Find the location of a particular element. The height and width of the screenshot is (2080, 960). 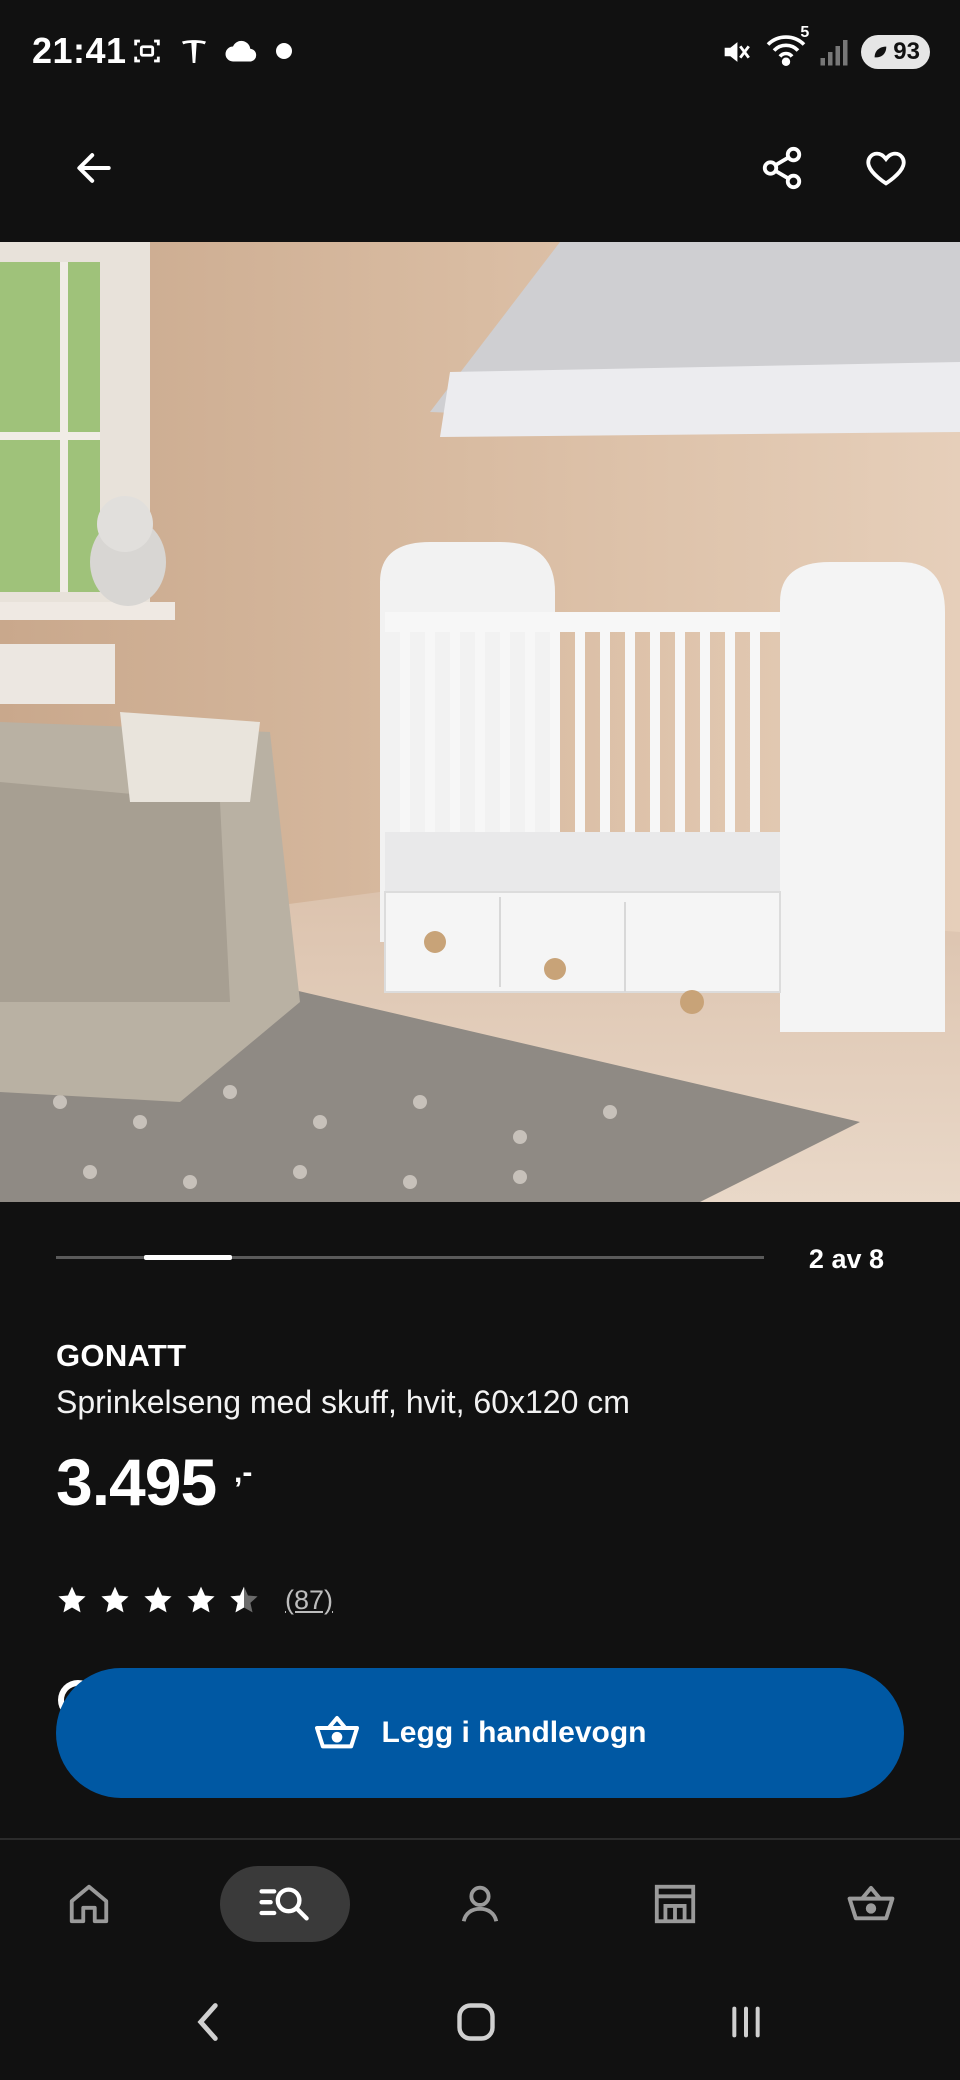

back-button is located at coordinates (94, 168).